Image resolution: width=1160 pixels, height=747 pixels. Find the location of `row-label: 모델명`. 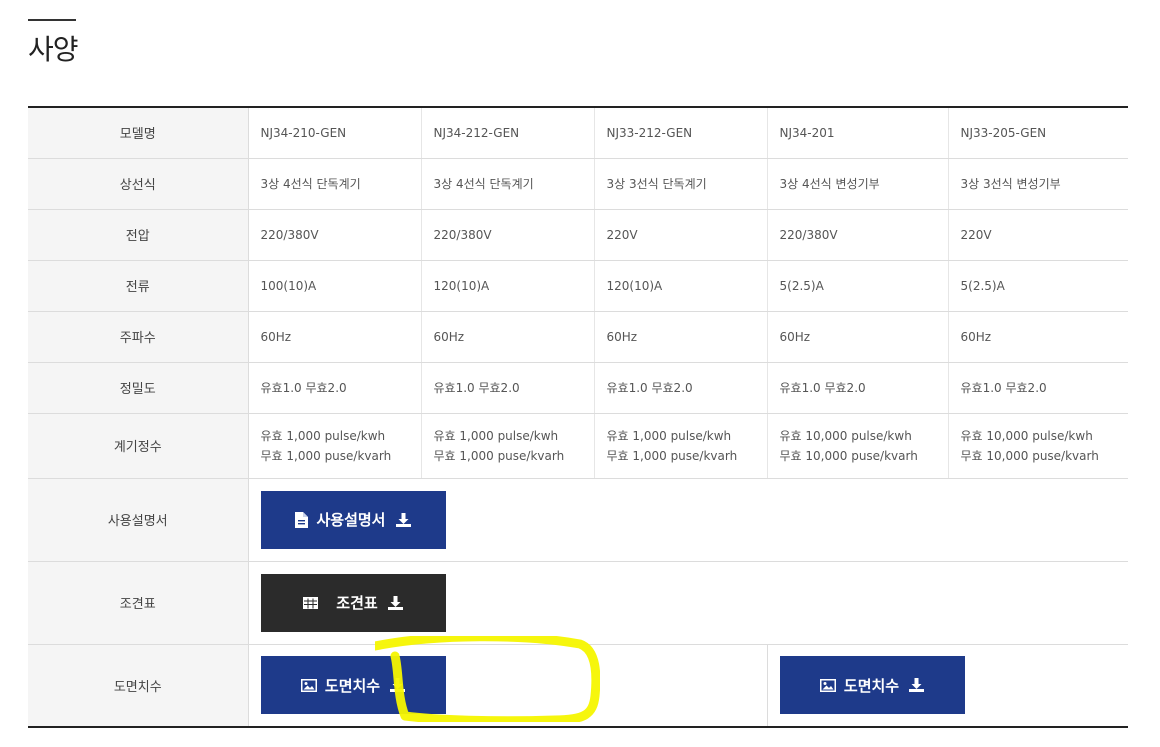

row-label: 모델명 is located at coordinates (138, 133).